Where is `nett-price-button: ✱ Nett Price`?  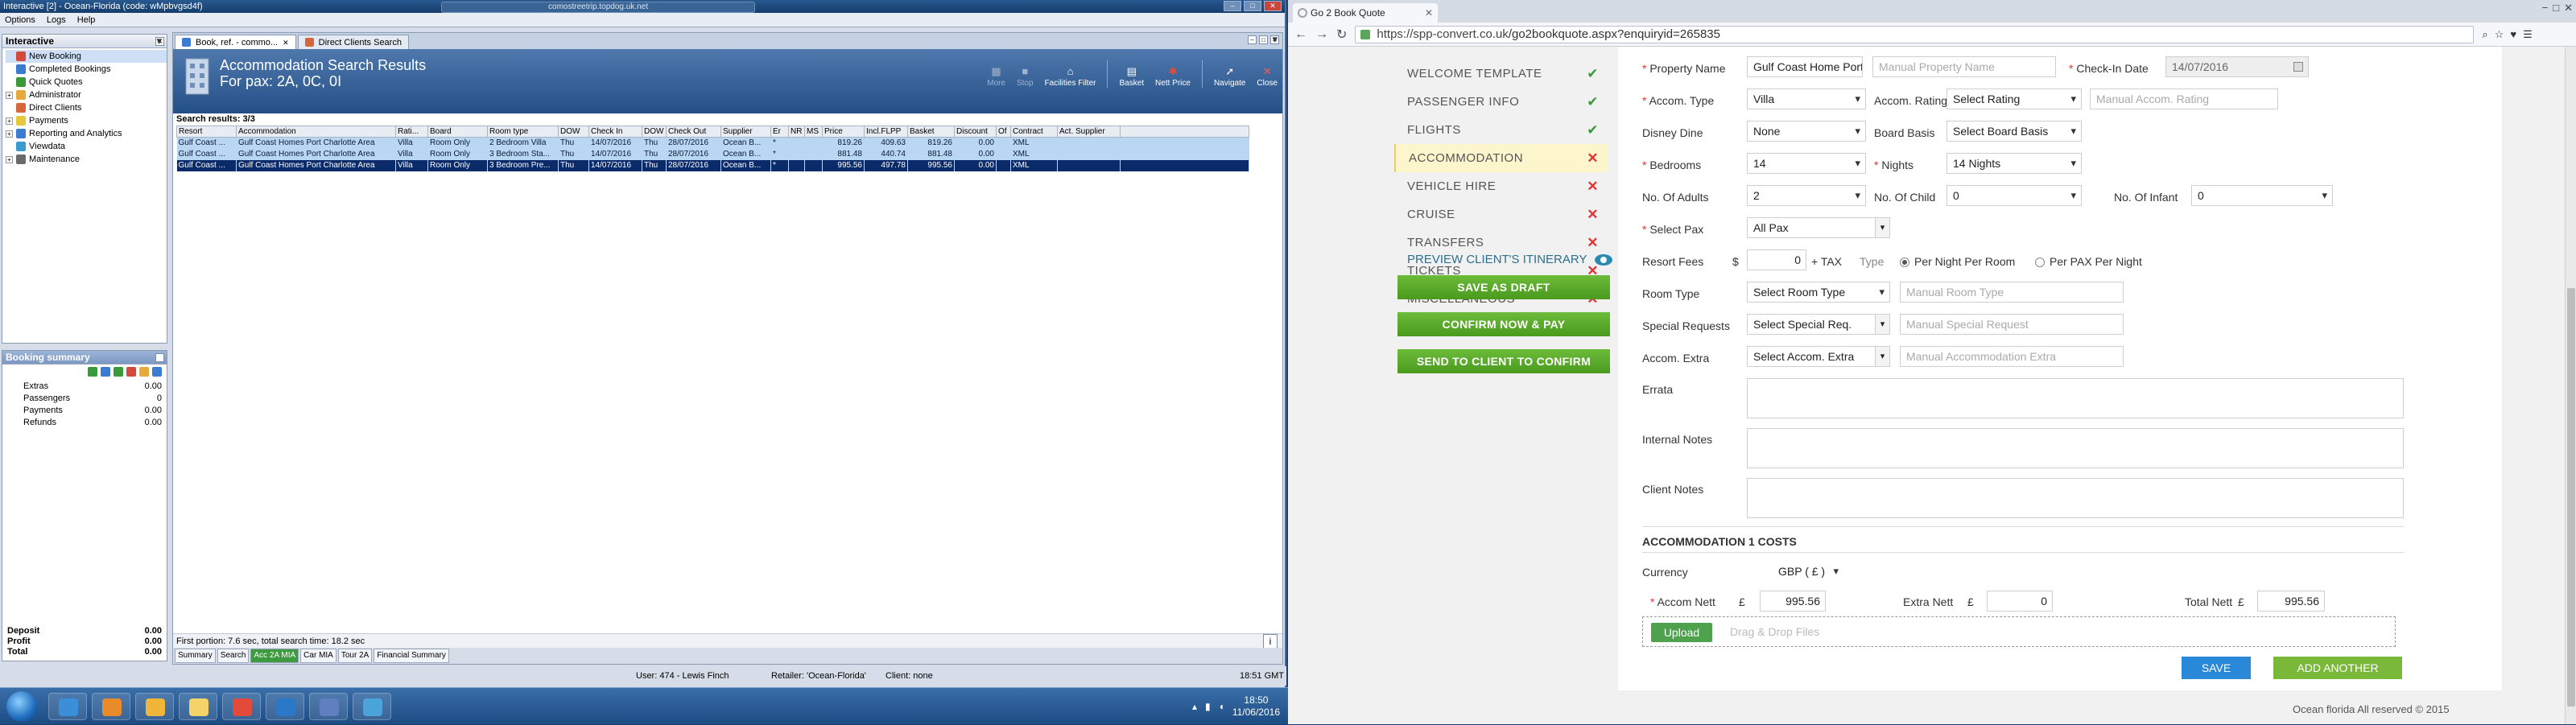
nett-price-button: ✱ Nett Price is located at coordinates (1173, 77).